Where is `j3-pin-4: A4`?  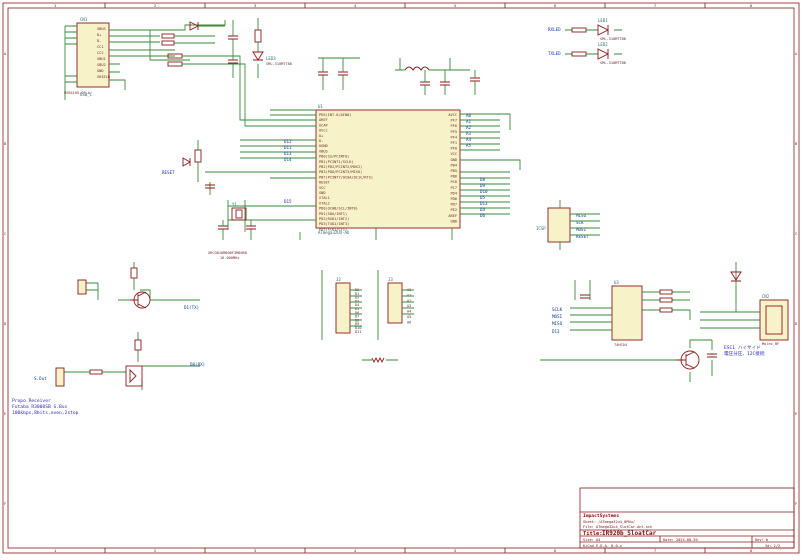
j3-pin-4: A4 is located at coordinates (409, 312).